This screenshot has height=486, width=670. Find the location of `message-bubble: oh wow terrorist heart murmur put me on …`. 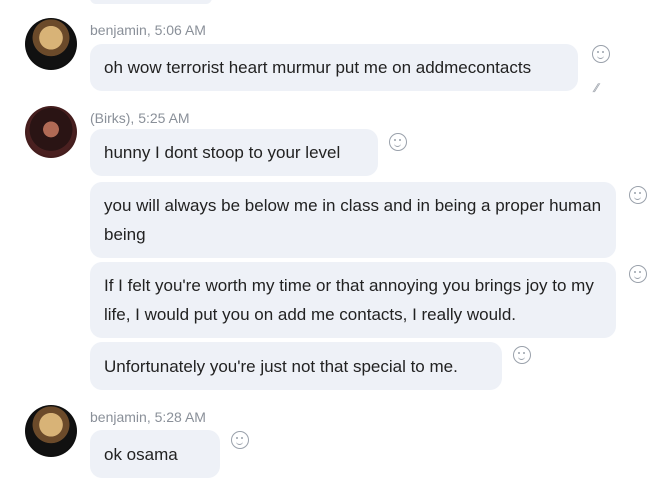

message-bubble: oh wow terrorist heart murmur put me on … is located at coordinates (334, 67).